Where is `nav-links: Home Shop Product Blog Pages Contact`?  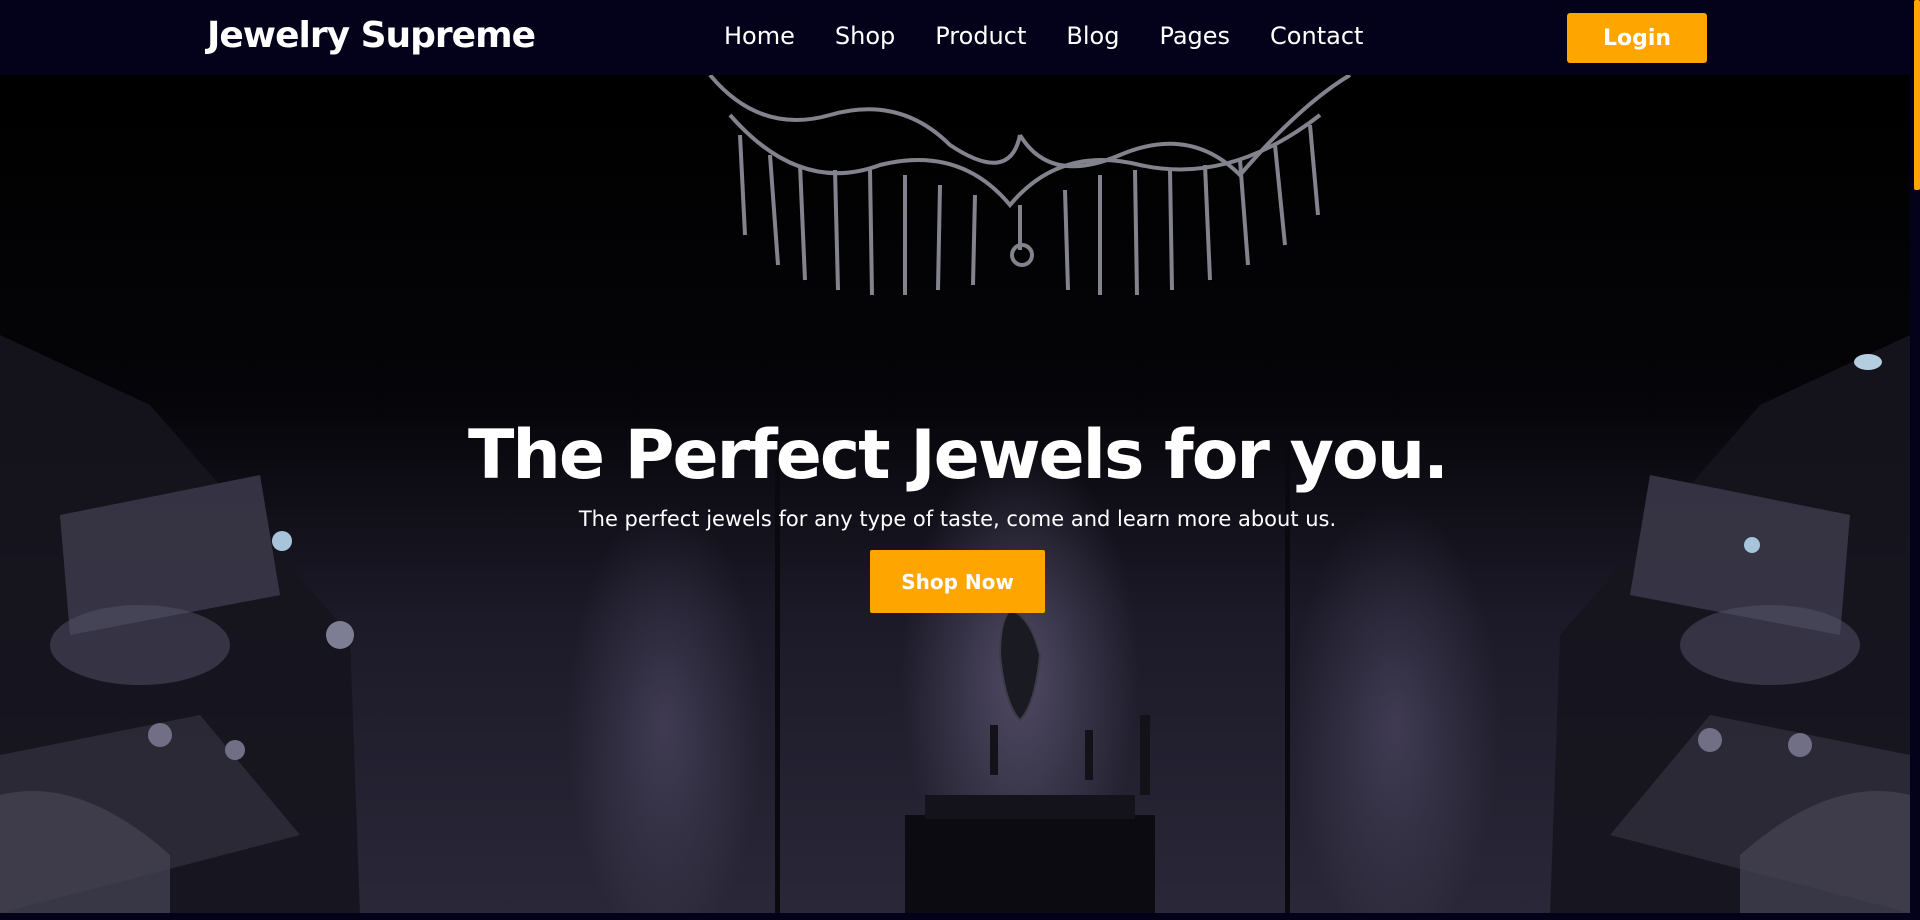 nav-links: Home Shop Product Blog Pages Contact is located at coordinates (1063, 36).